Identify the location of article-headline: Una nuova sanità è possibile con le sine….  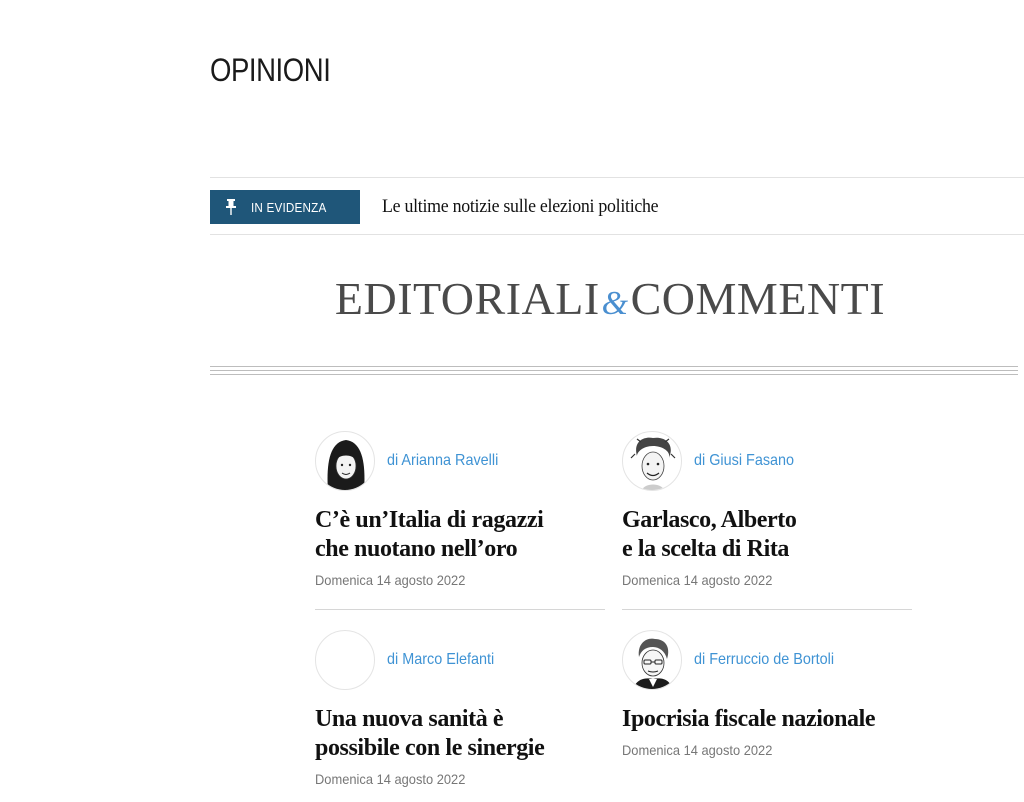
(460, 734).